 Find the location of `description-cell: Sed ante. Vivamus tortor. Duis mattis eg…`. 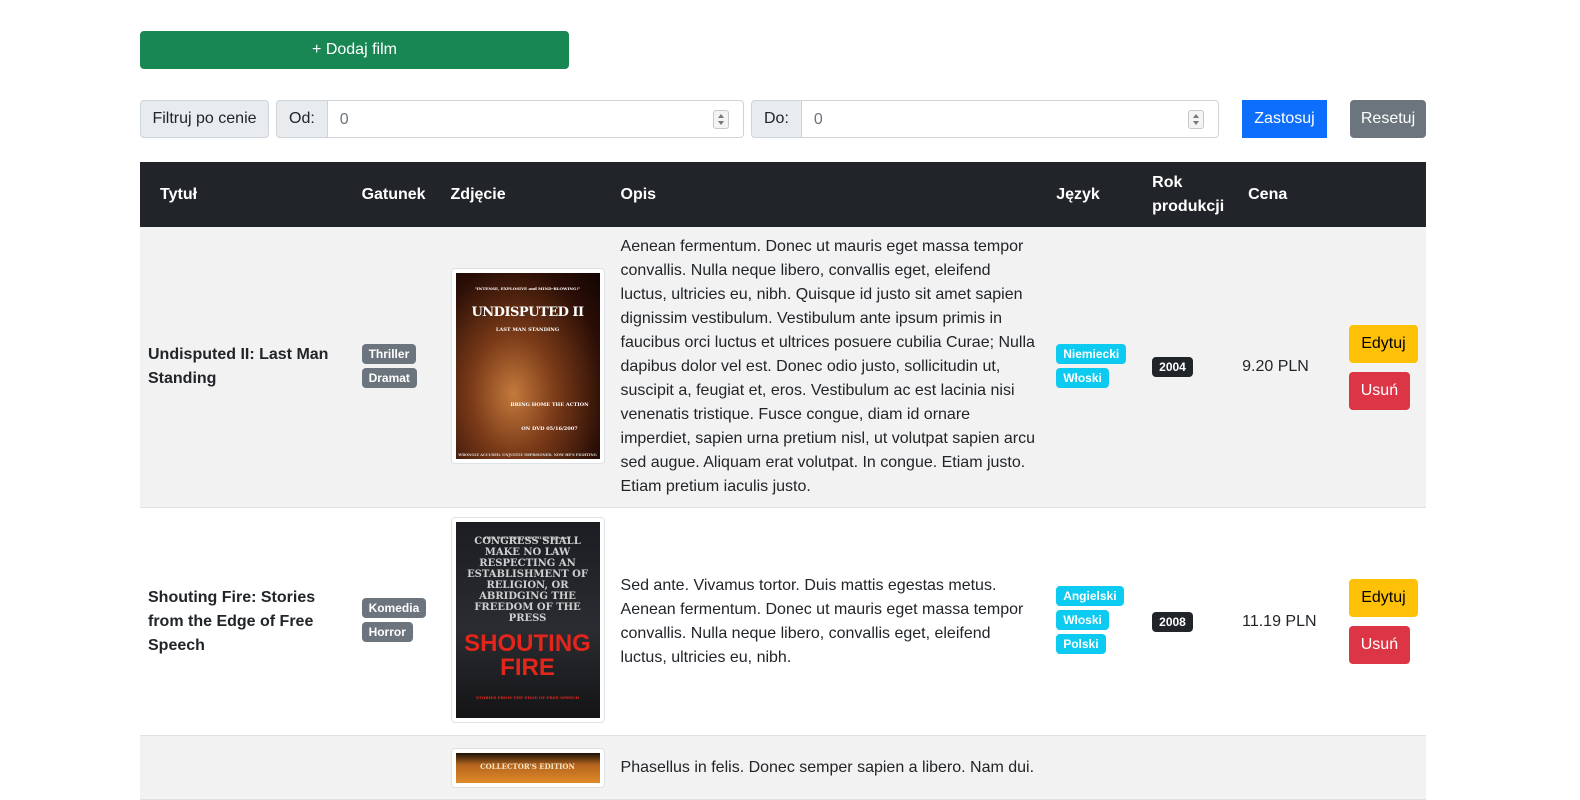

description-cell: Sed ante. Vivamus tortor. Duis mattis eg… is located at coordinates (830, 621).